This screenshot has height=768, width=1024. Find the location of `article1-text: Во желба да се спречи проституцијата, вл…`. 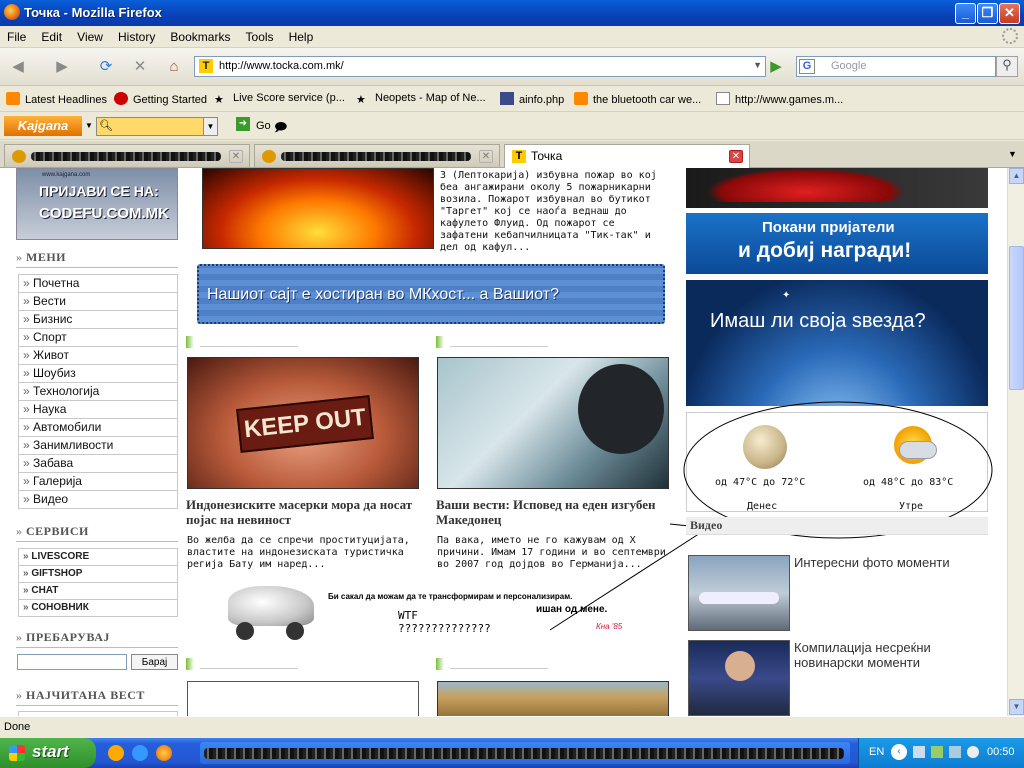

article1-text: Во желба да се спречи проституцијата, вл… is located at coordinates (303, 553).